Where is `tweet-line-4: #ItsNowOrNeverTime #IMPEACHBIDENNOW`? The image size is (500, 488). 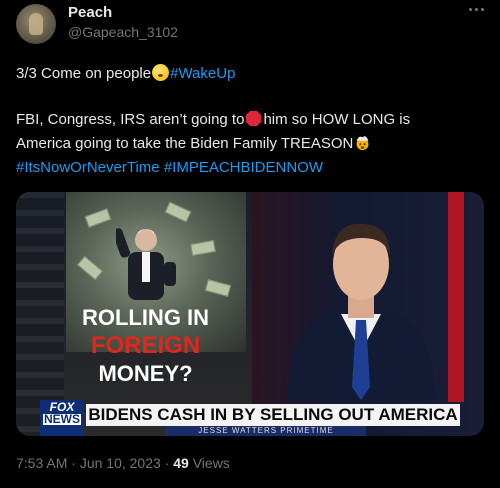
tweet-line-4: #ItsNowOrNeverTime #IMPEACHBIDENNOW is located at coordinates (169, 168).